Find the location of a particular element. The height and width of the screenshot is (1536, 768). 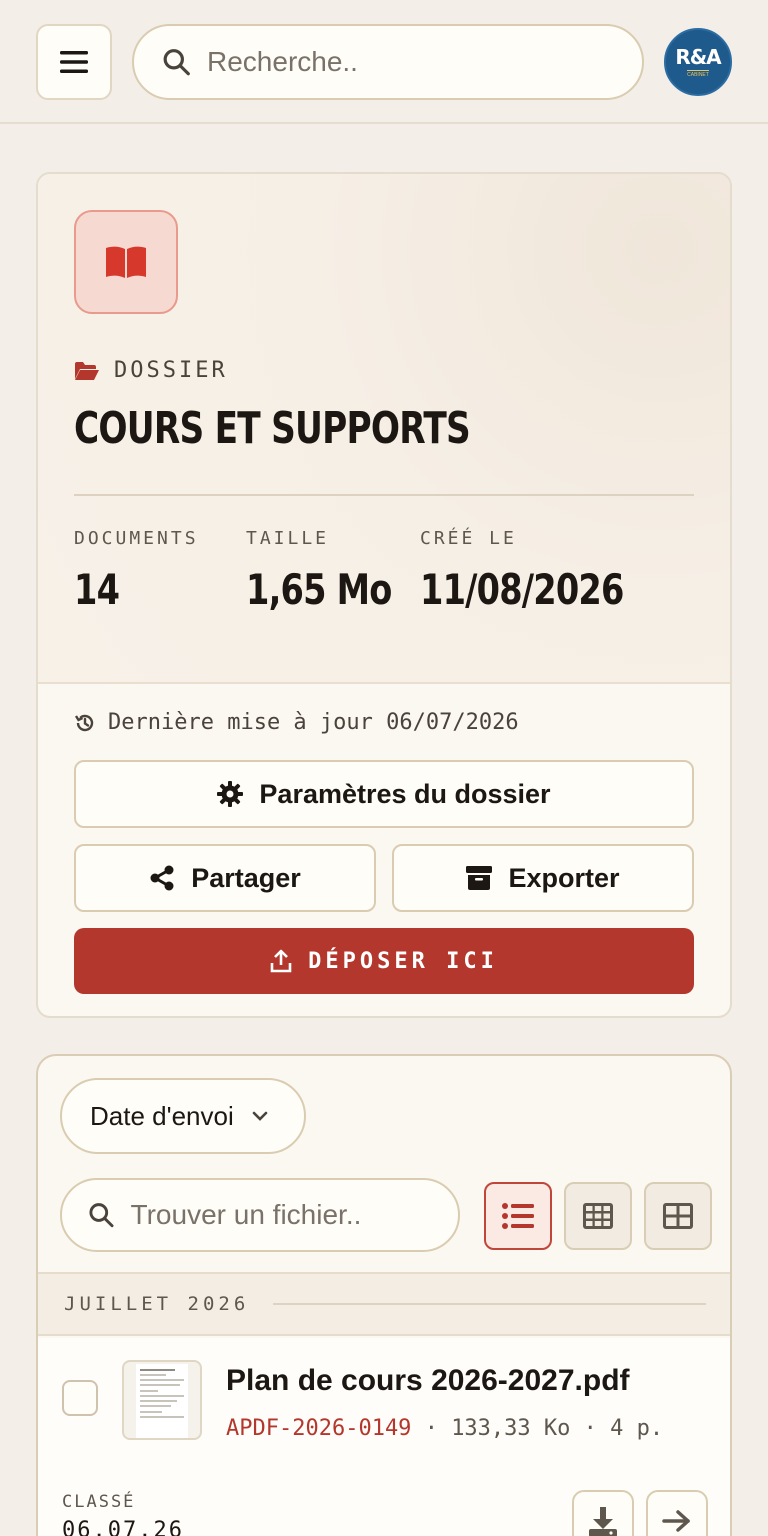

folder-open-icon is located at coordinates (87, 370).